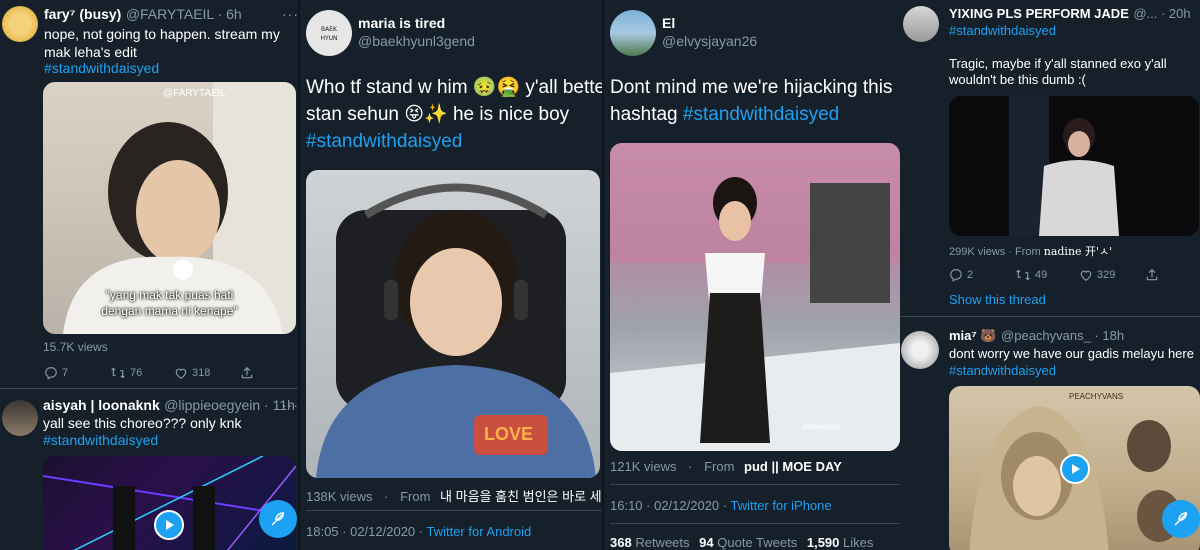 The image size is (1200, 550). Describe the element at coordinates (670, 505) in the screenshot. I see `timestamp: 16:10 · 02/12/2020 ·` at that location.